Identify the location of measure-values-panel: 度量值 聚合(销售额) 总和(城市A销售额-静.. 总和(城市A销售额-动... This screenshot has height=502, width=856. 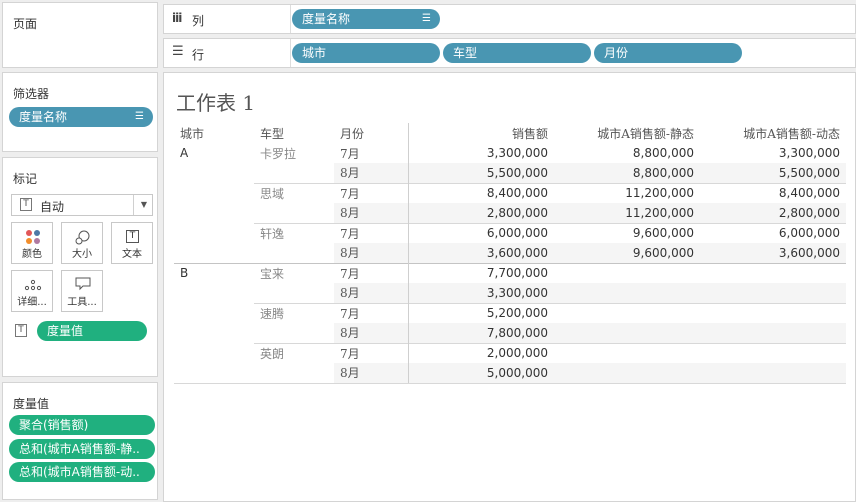
(80, 441).